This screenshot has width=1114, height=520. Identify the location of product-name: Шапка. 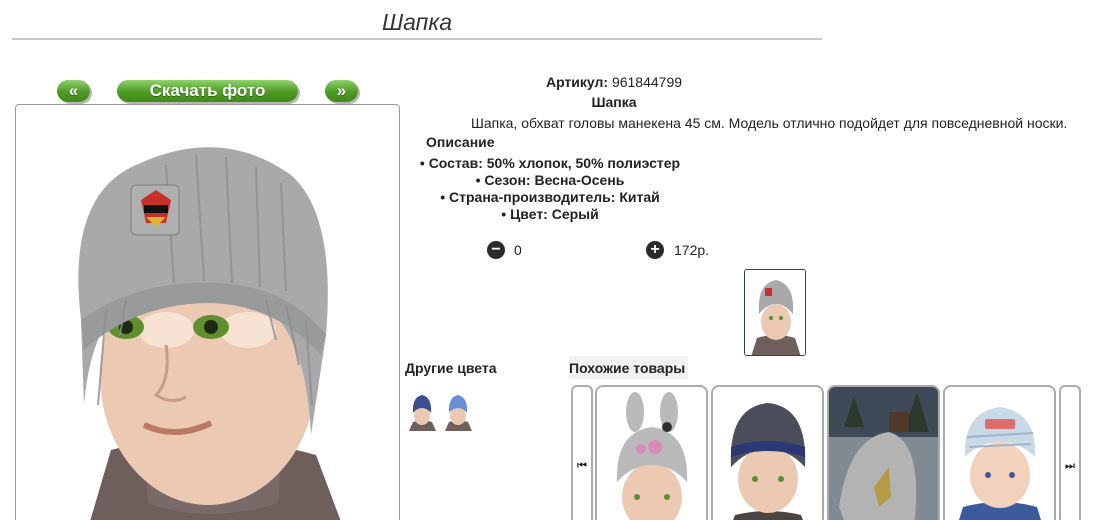
(614, 102).